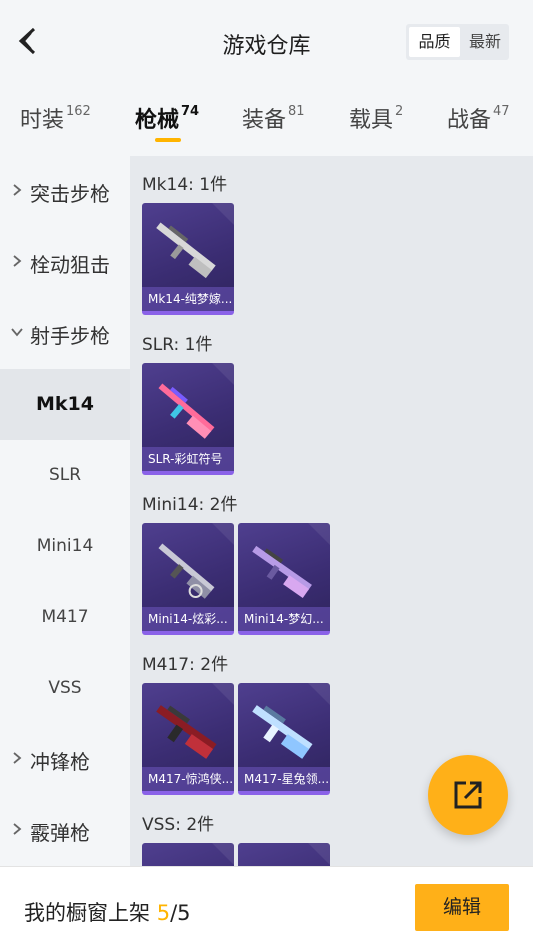 The image size is (533, 948). What do you see at coordinates (185, 665) in the screenshot?
I see `group-title: M417: 2件` at bounding box center [185, 665].